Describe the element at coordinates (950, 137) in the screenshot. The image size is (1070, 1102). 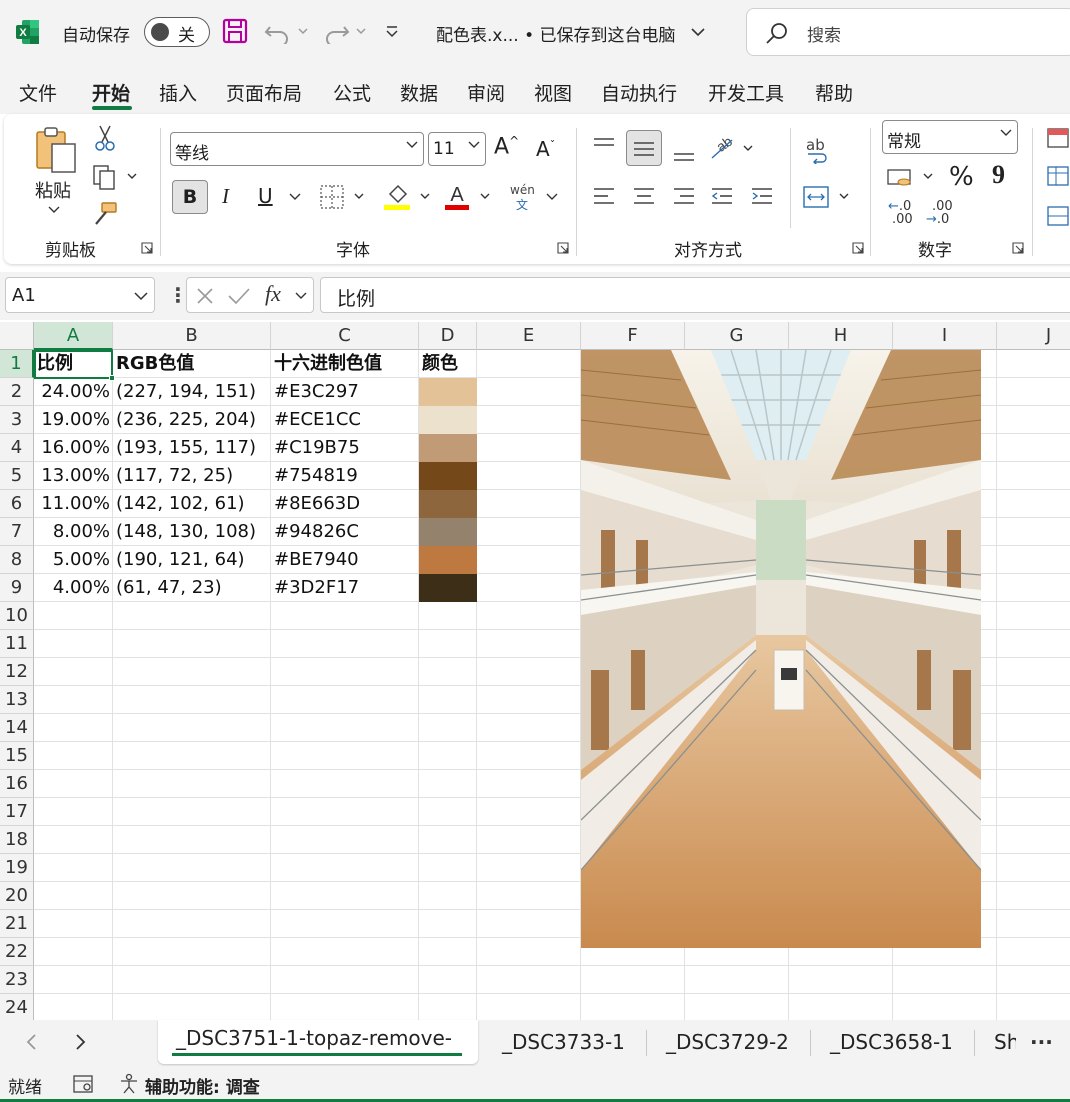
I see `number-format-select: 常规` at that location.